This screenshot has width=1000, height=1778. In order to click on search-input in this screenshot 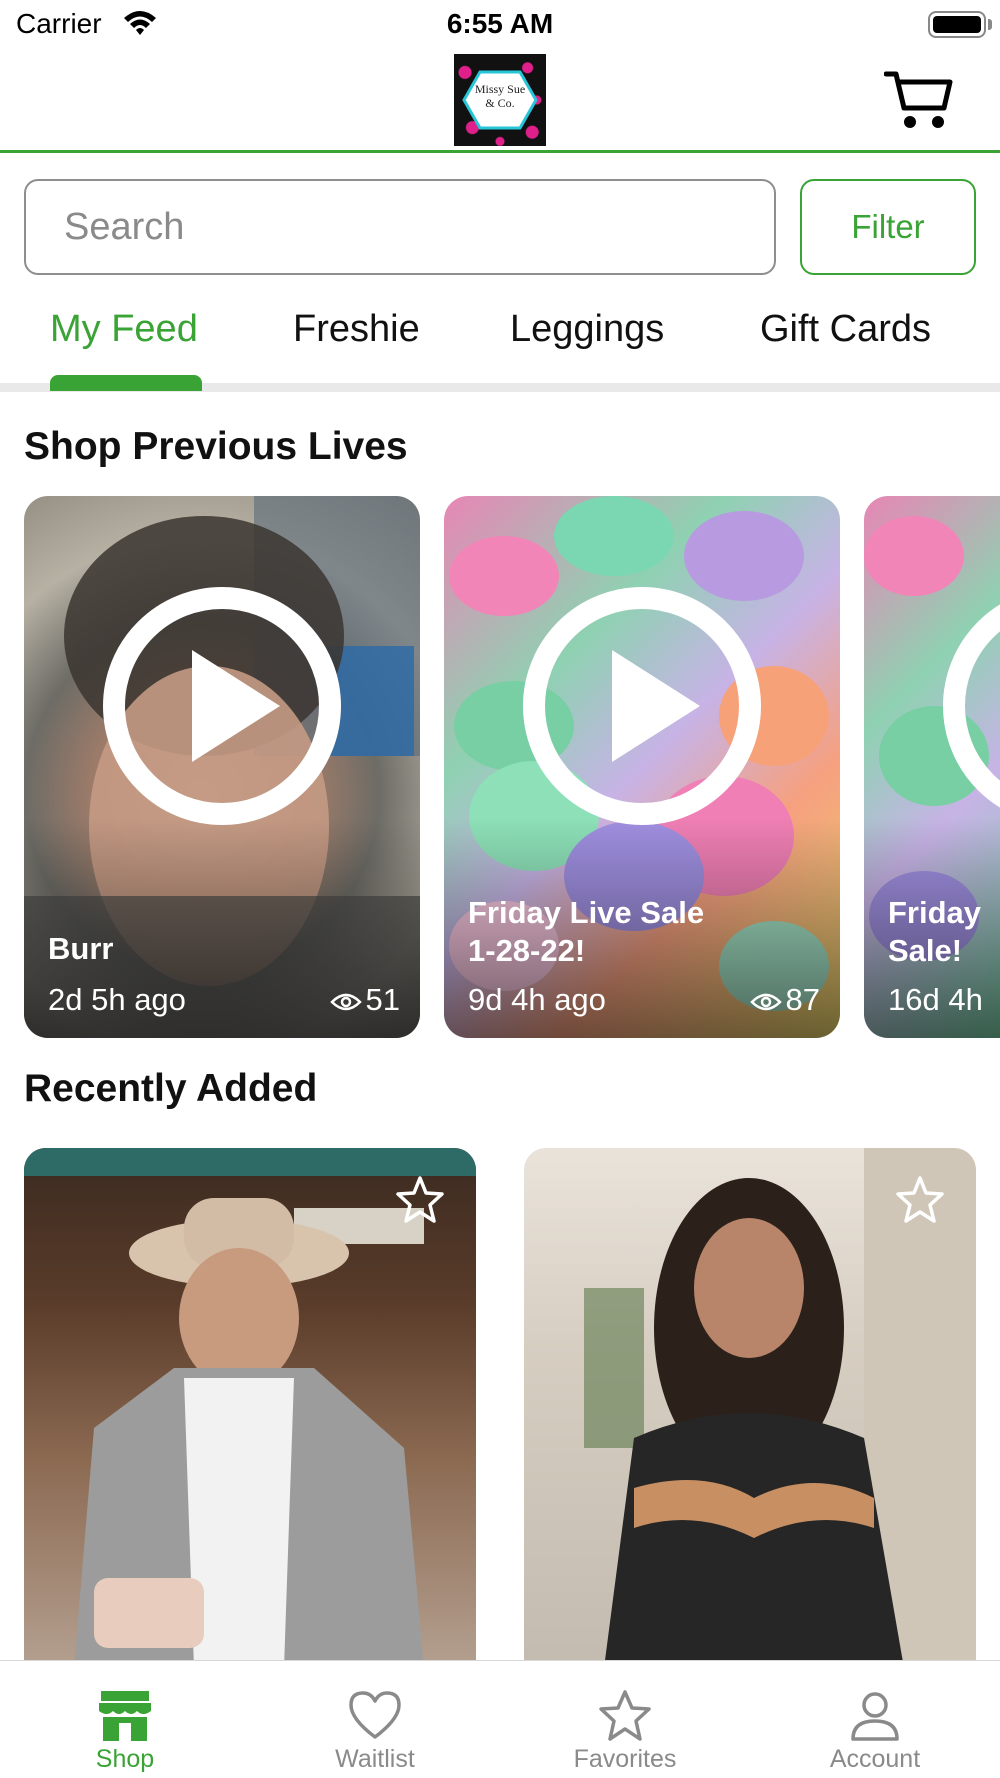, I will do `click(400, 227)`.